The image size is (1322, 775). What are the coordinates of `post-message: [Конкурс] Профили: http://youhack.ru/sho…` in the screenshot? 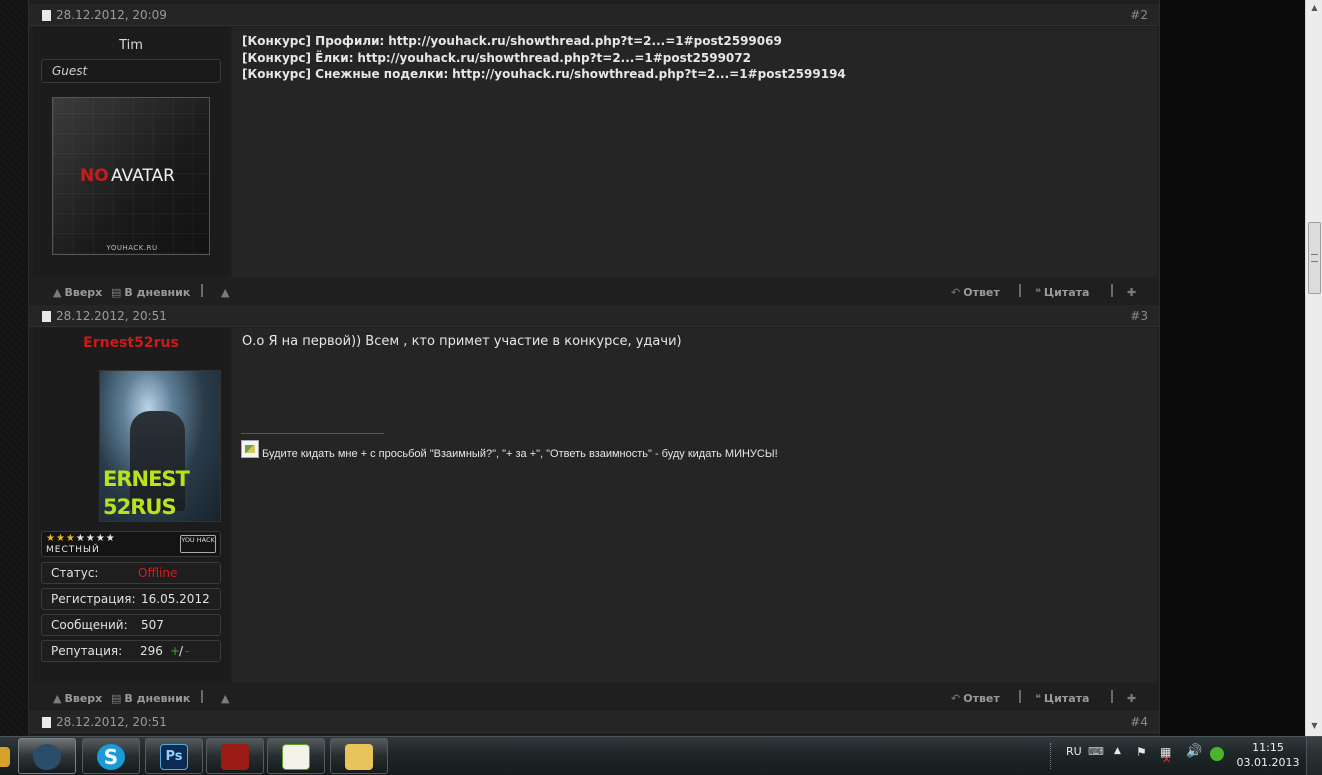 It's located at (544, 58).